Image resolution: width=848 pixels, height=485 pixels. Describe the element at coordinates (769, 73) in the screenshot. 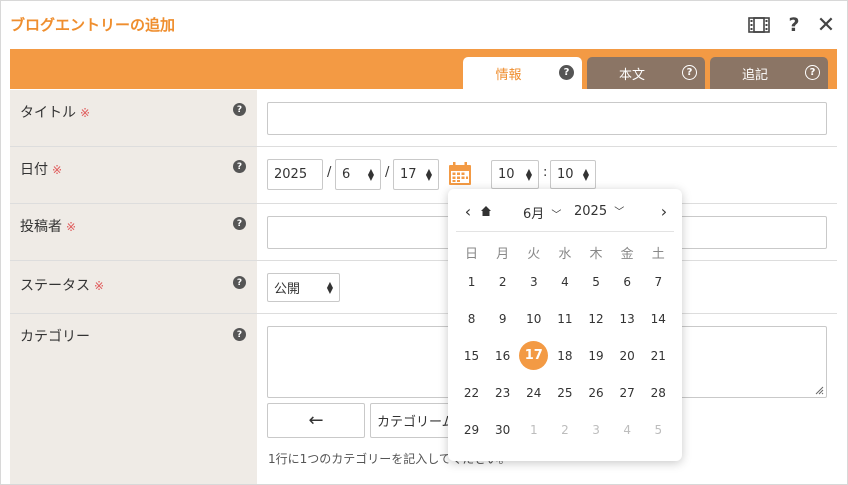

I see `tab-extra: 追記 ?` at that location.